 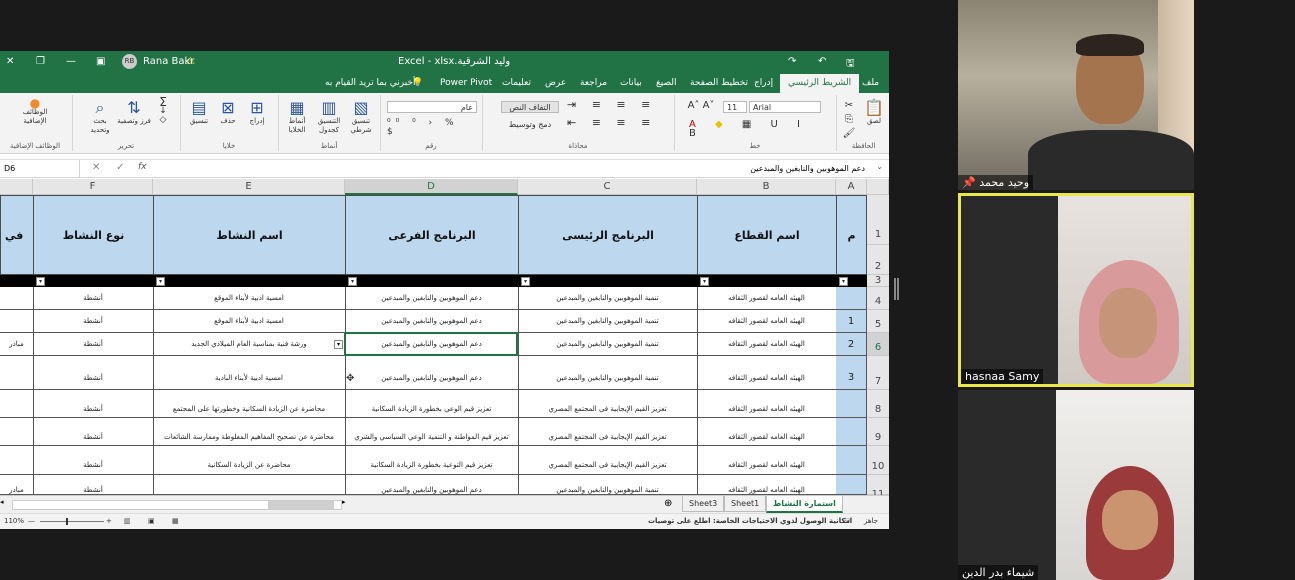 What do you see at coordinates (96, 167) in the screenshot?
I see `cancel-icon: ✕` at bounding box center [96, 167].